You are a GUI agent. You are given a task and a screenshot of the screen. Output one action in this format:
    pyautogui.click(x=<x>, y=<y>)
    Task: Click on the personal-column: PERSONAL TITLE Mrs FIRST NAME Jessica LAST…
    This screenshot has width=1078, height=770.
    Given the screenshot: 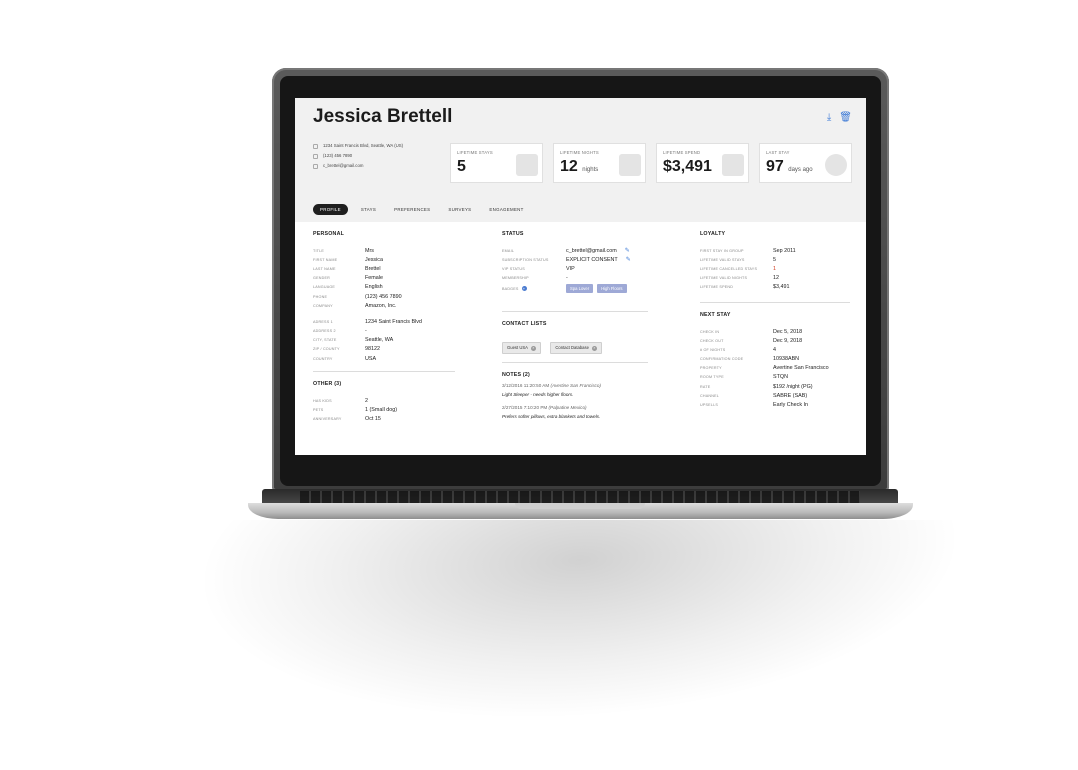 What is the action you would take?
    pyautogui.click(x=384, y=327)
    